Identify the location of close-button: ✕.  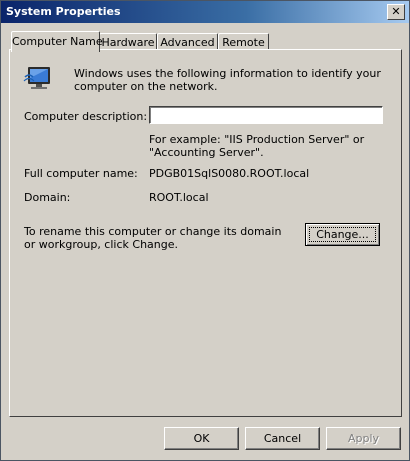
(396, 12).